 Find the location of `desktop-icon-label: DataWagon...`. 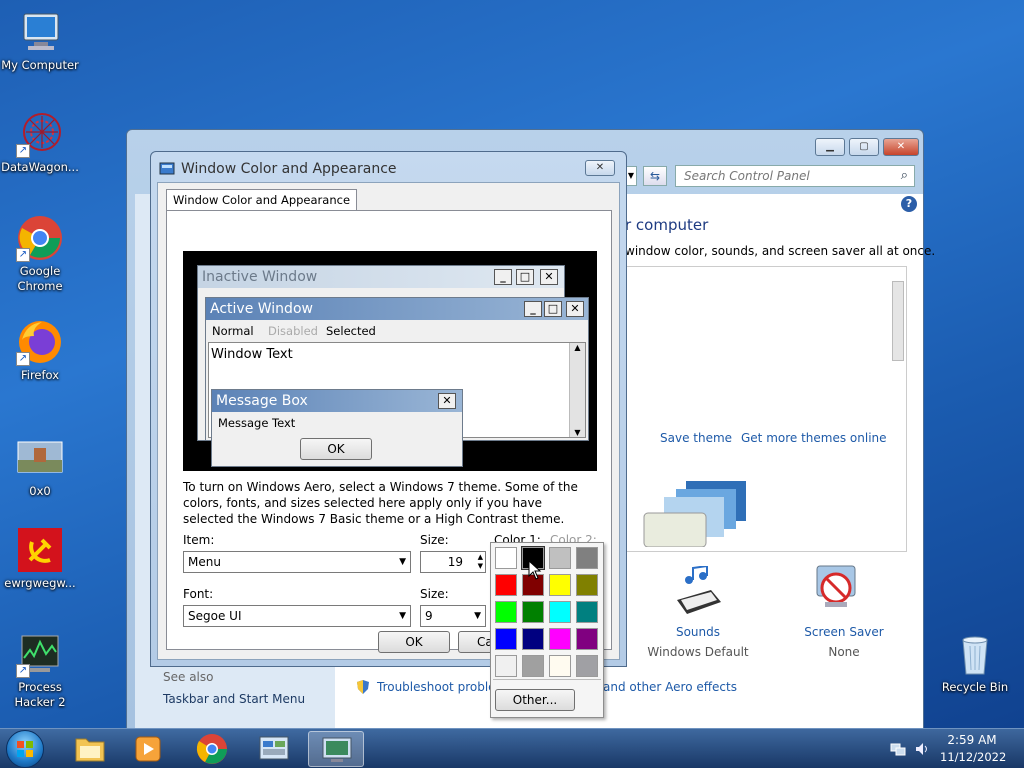

desktop-icon-label: DataWagon... is located at coordinates (40, 167).